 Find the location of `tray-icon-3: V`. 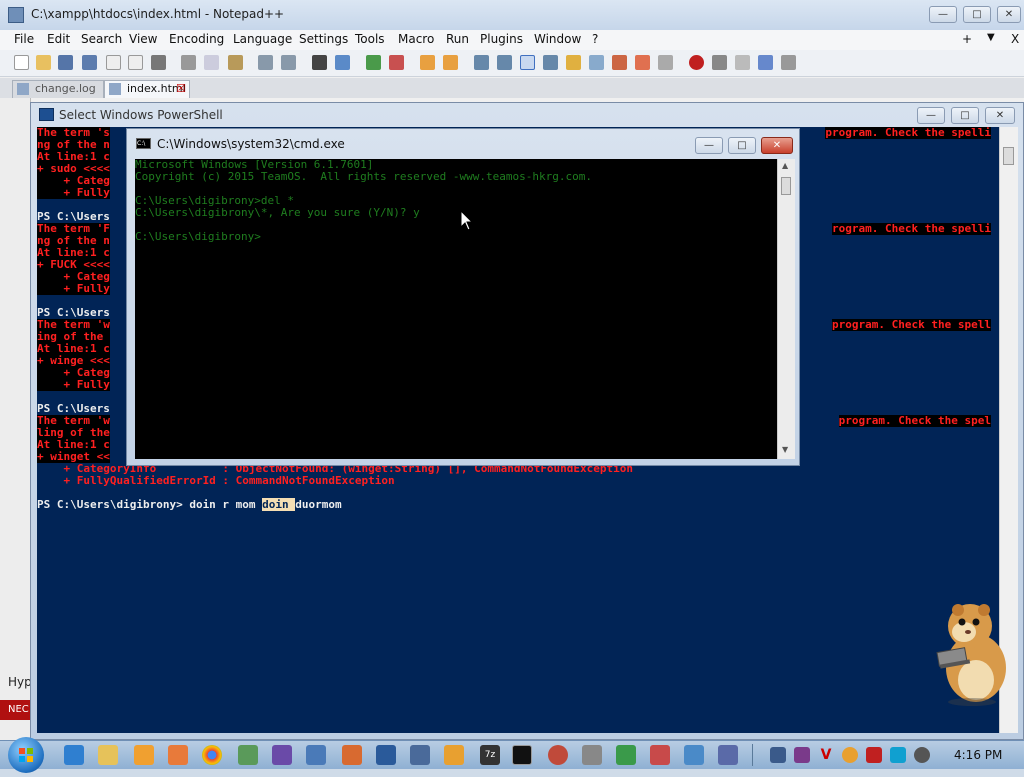

tray-icon-3: V is located at coordinates (826, 755).